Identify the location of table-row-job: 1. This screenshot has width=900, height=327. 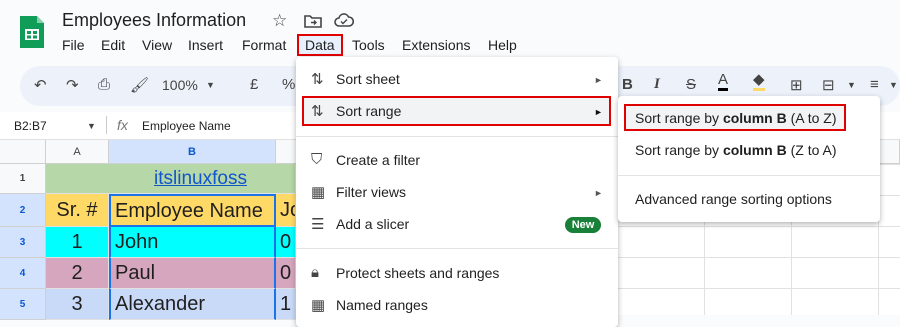
(286, 304).